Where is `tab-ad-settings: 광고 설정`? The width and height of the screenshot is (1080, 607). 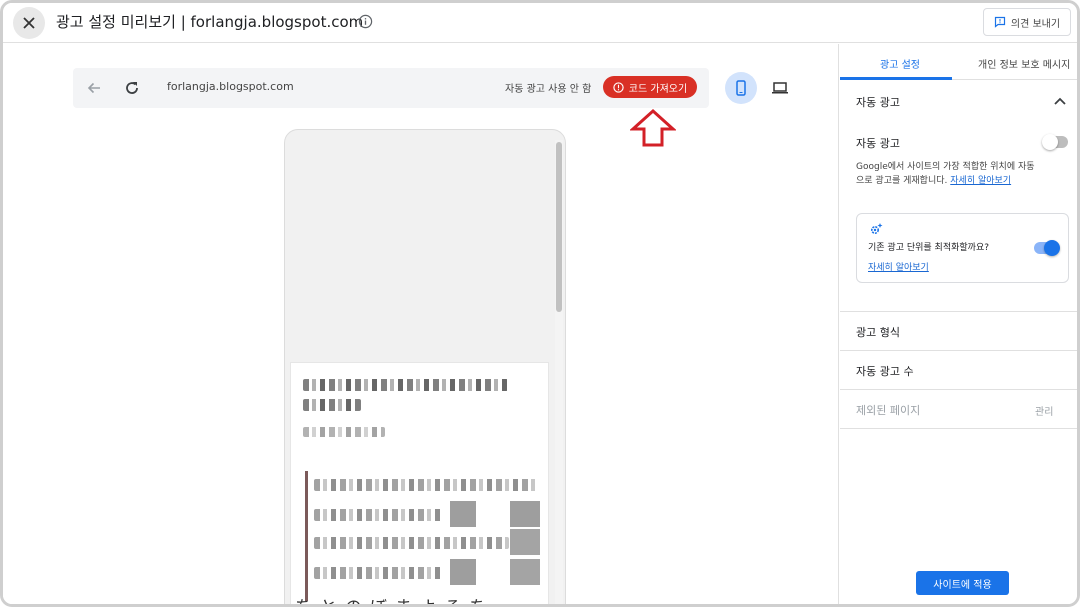
tab-ad-settings: 광고 설정 is located at coordinates (900, 63).